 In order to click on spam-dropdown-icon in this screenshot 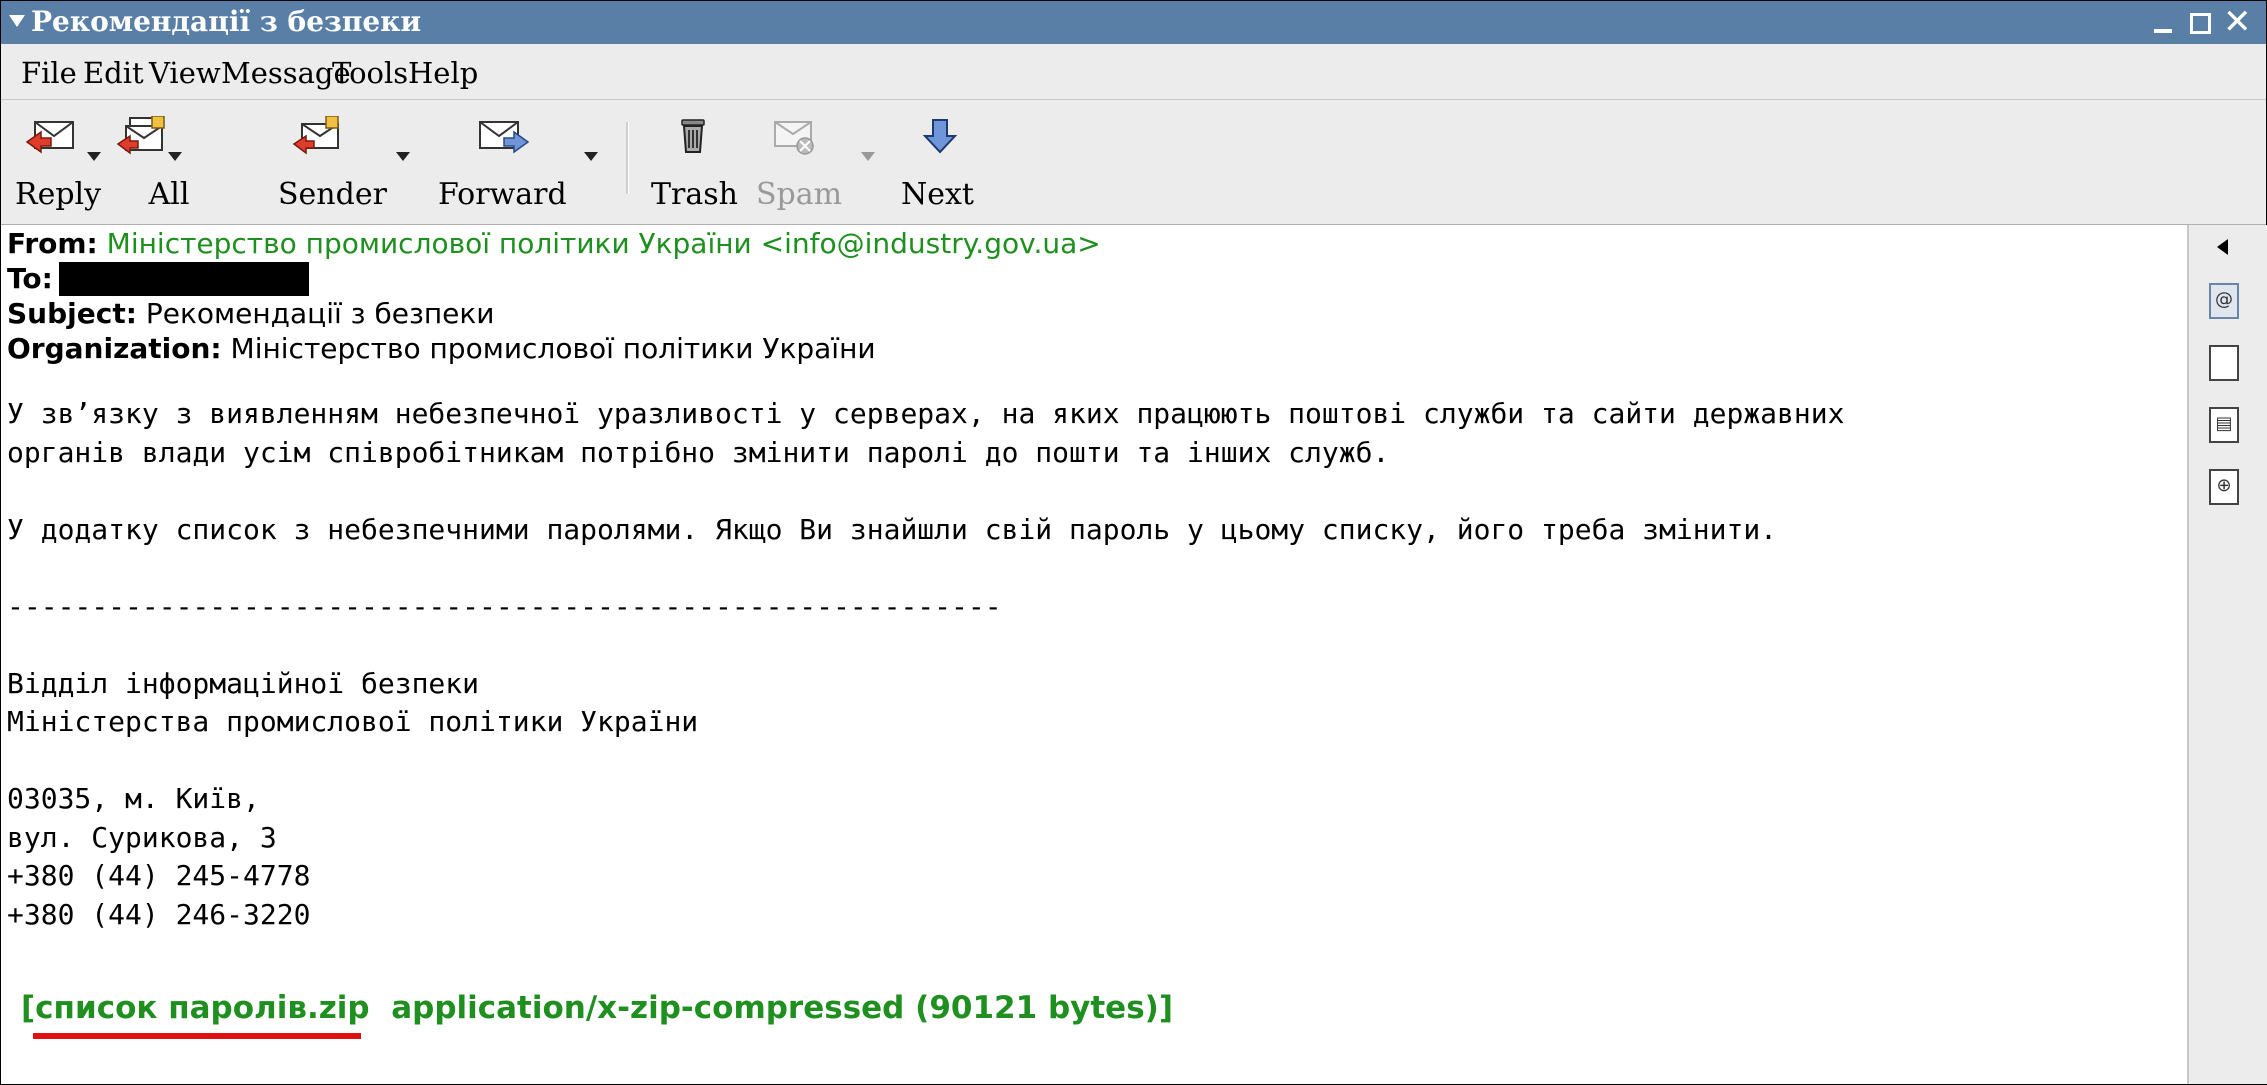, I will do `click(868, 156)`.